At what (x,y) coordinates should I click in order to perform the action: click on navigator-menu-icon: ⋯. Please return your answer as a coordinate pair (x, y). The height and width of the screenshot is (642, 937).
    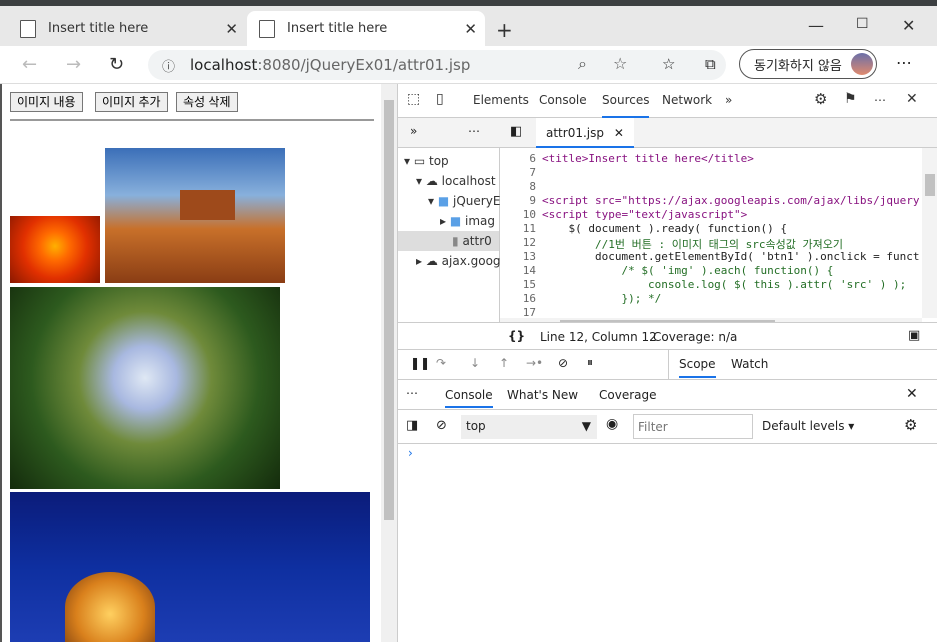
    Looking at the image, I should click on (474, 131).